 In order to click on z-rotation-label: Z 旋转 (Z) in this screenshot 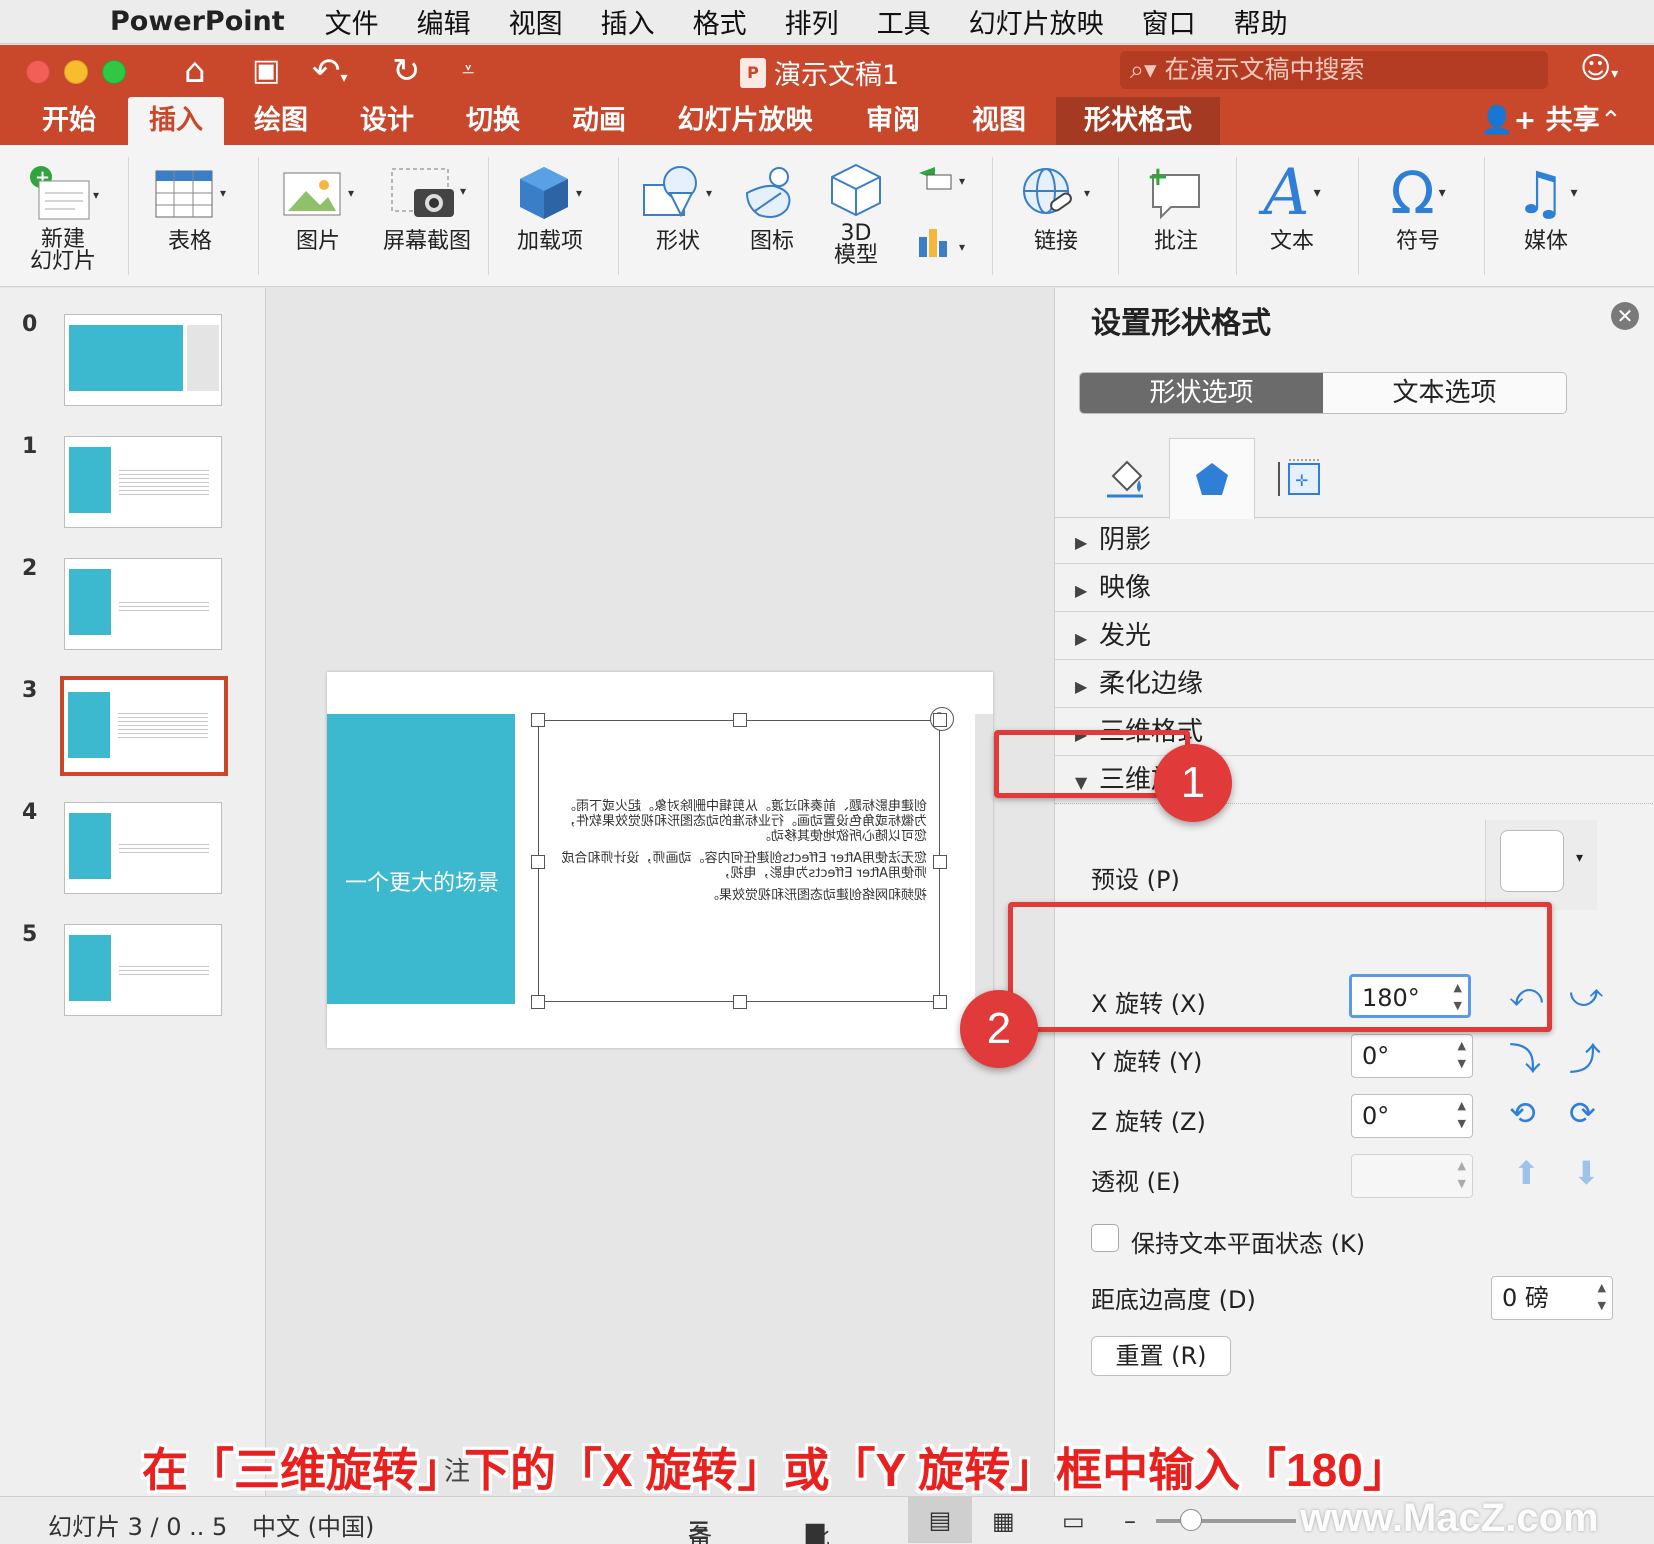, I will do `click(1148, 1122)`.